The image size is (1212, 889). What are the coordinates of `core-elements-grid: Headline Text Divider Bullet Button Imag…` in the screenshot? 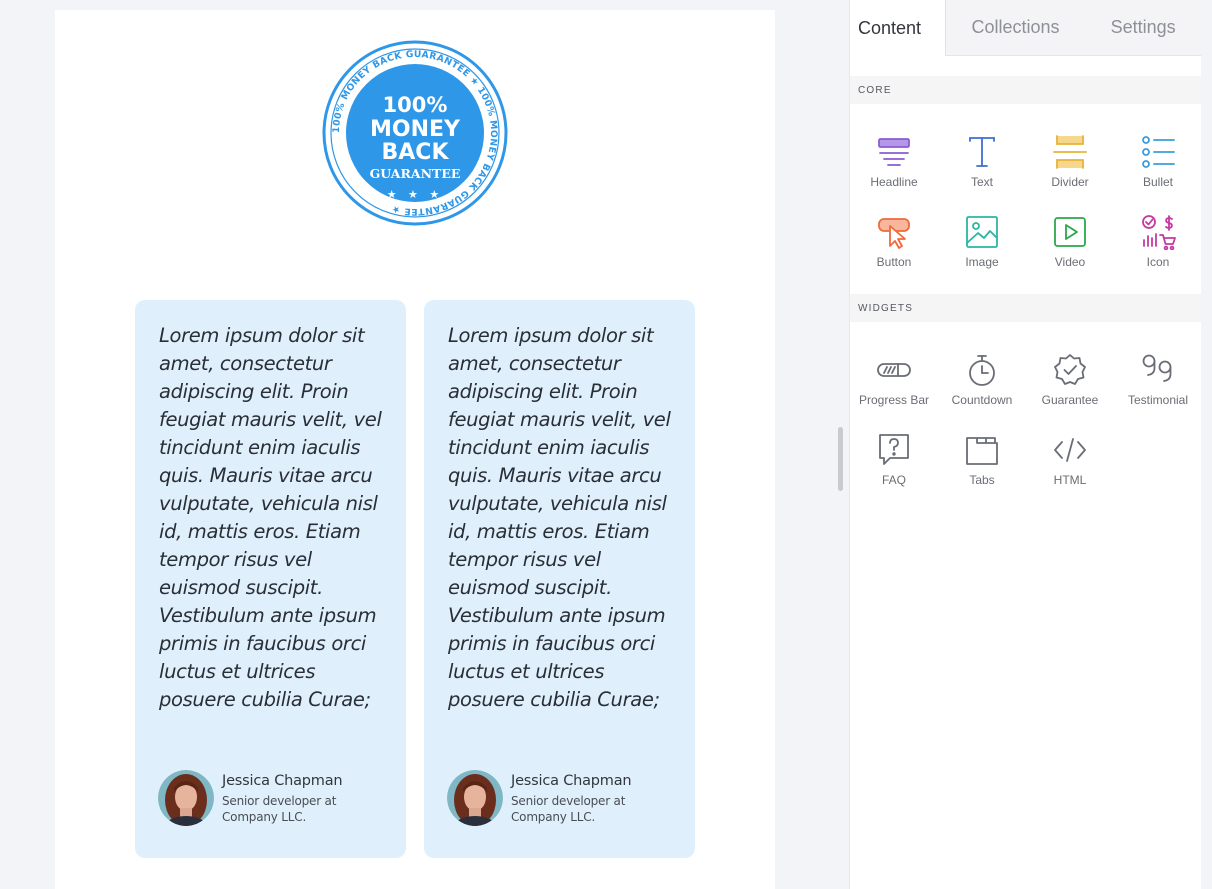 It's located at (1025, 199).